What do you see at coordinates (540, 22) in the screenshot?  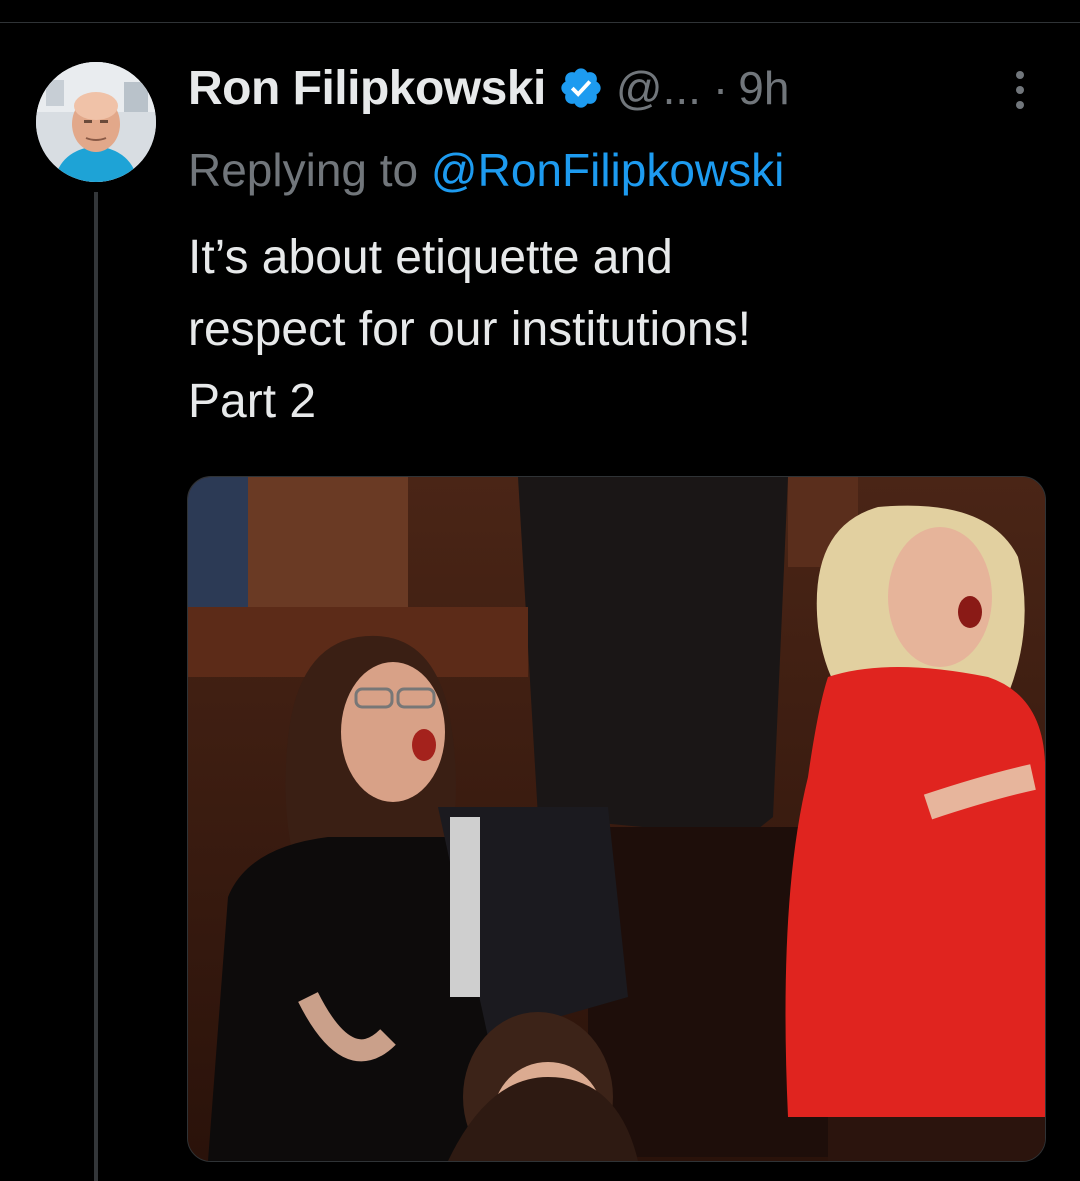 I see `top-divider` at bounding box center [540, 22].